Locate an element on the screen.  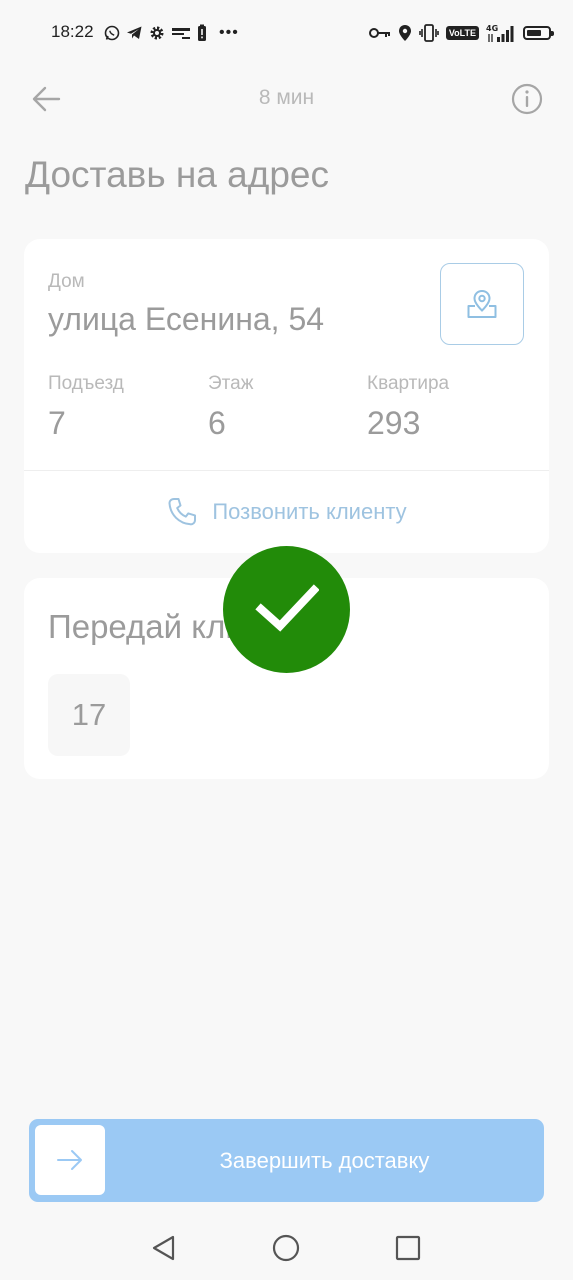
status-icons-left: ••• is located at coordinates (171, 33).